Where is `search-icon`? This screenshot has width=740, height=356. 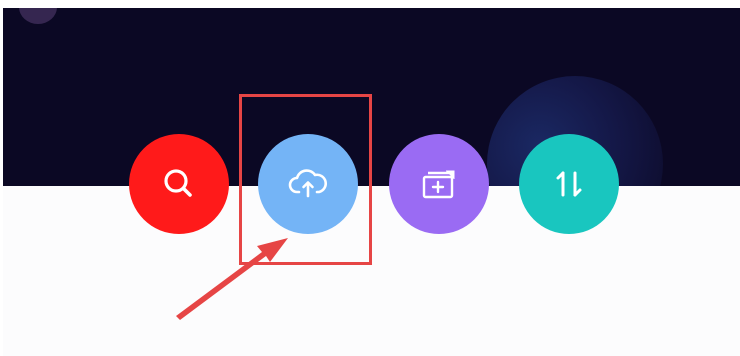
search-icon is located at coordinates (178, 183).